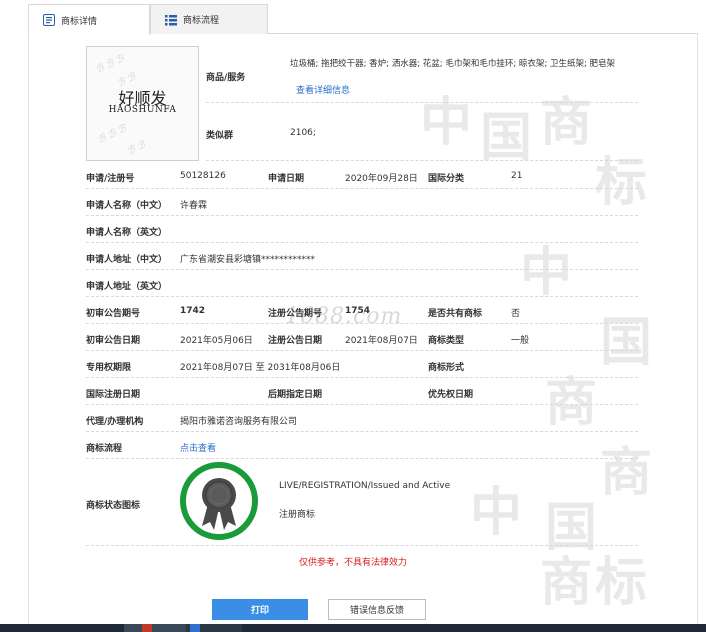  Describe the element at coordinates (260, 609) in the screenshot. I see `print-button: 打印` at that location.